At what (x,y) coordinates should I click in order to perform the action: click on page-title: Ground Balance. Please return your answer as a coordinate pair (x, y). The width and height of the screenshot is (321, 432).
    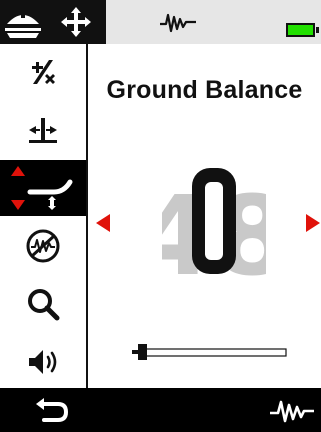
    Looking at the image, I should click on (204, 90).